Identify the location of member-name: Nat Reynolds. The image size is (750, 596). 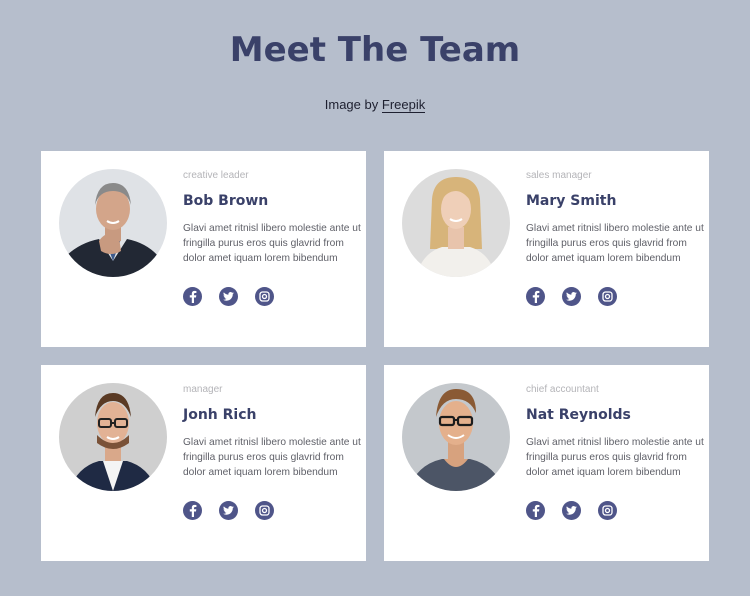
(578, 415).